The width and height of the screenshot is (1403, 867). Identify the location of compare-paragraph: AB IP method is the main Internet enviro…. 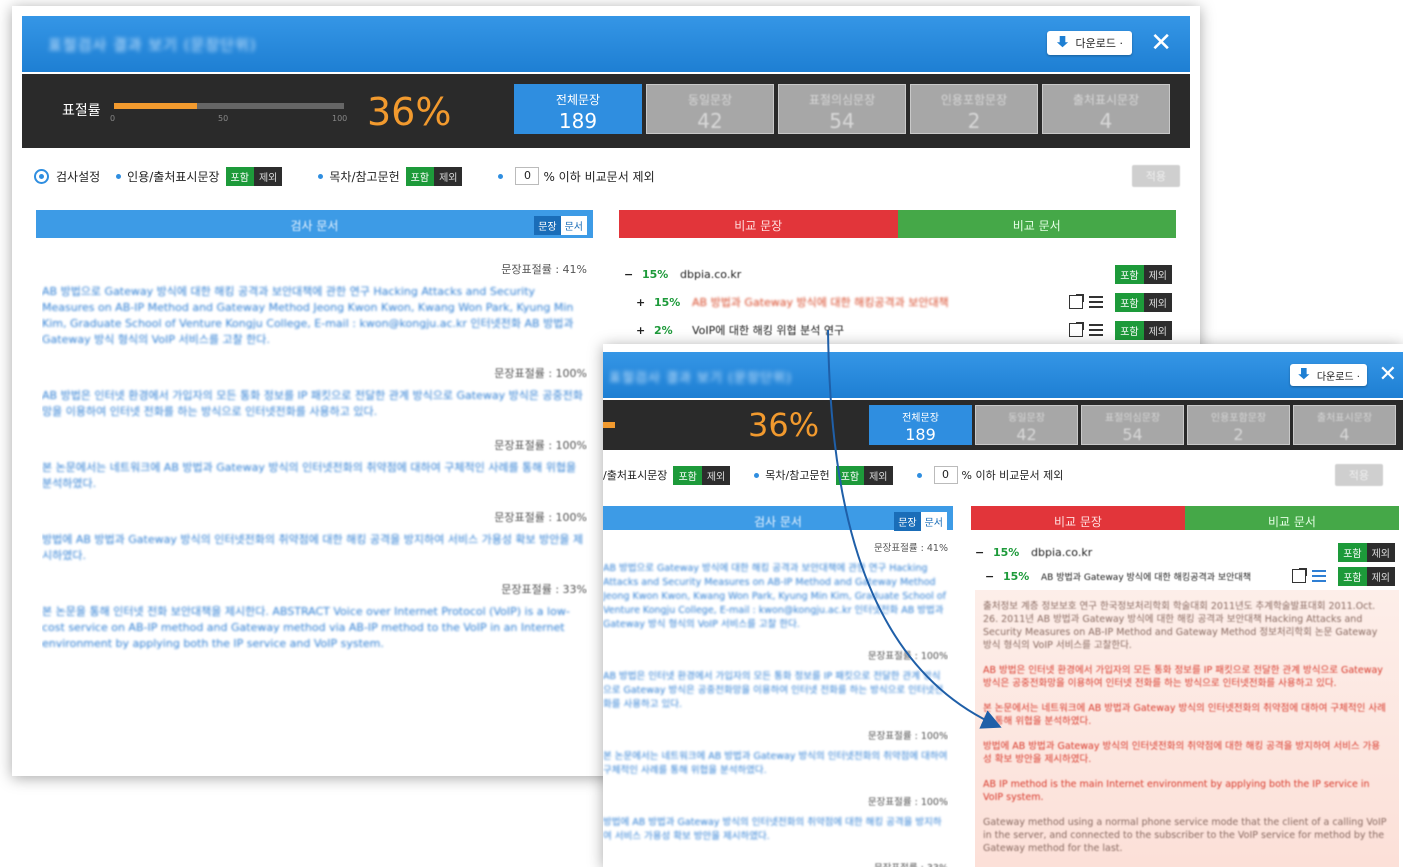
(1185, 791).